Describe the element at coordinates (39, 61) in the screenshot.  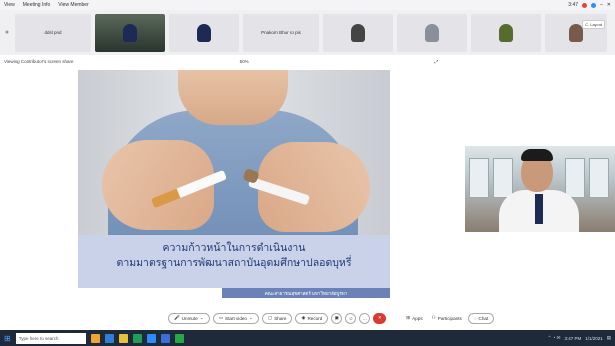
I see `share-status: Viewing Contributor's screen share` at that location.